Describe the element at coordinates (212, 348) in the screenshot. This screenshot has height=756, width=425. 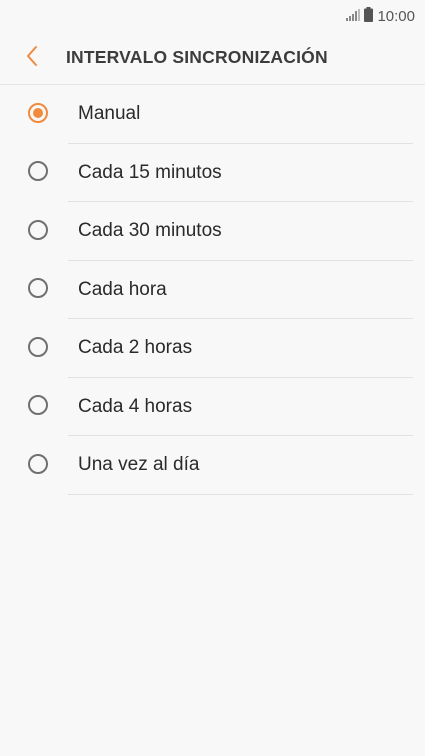
I see `option-every-2-hours: Cada 2 horas` at that location.